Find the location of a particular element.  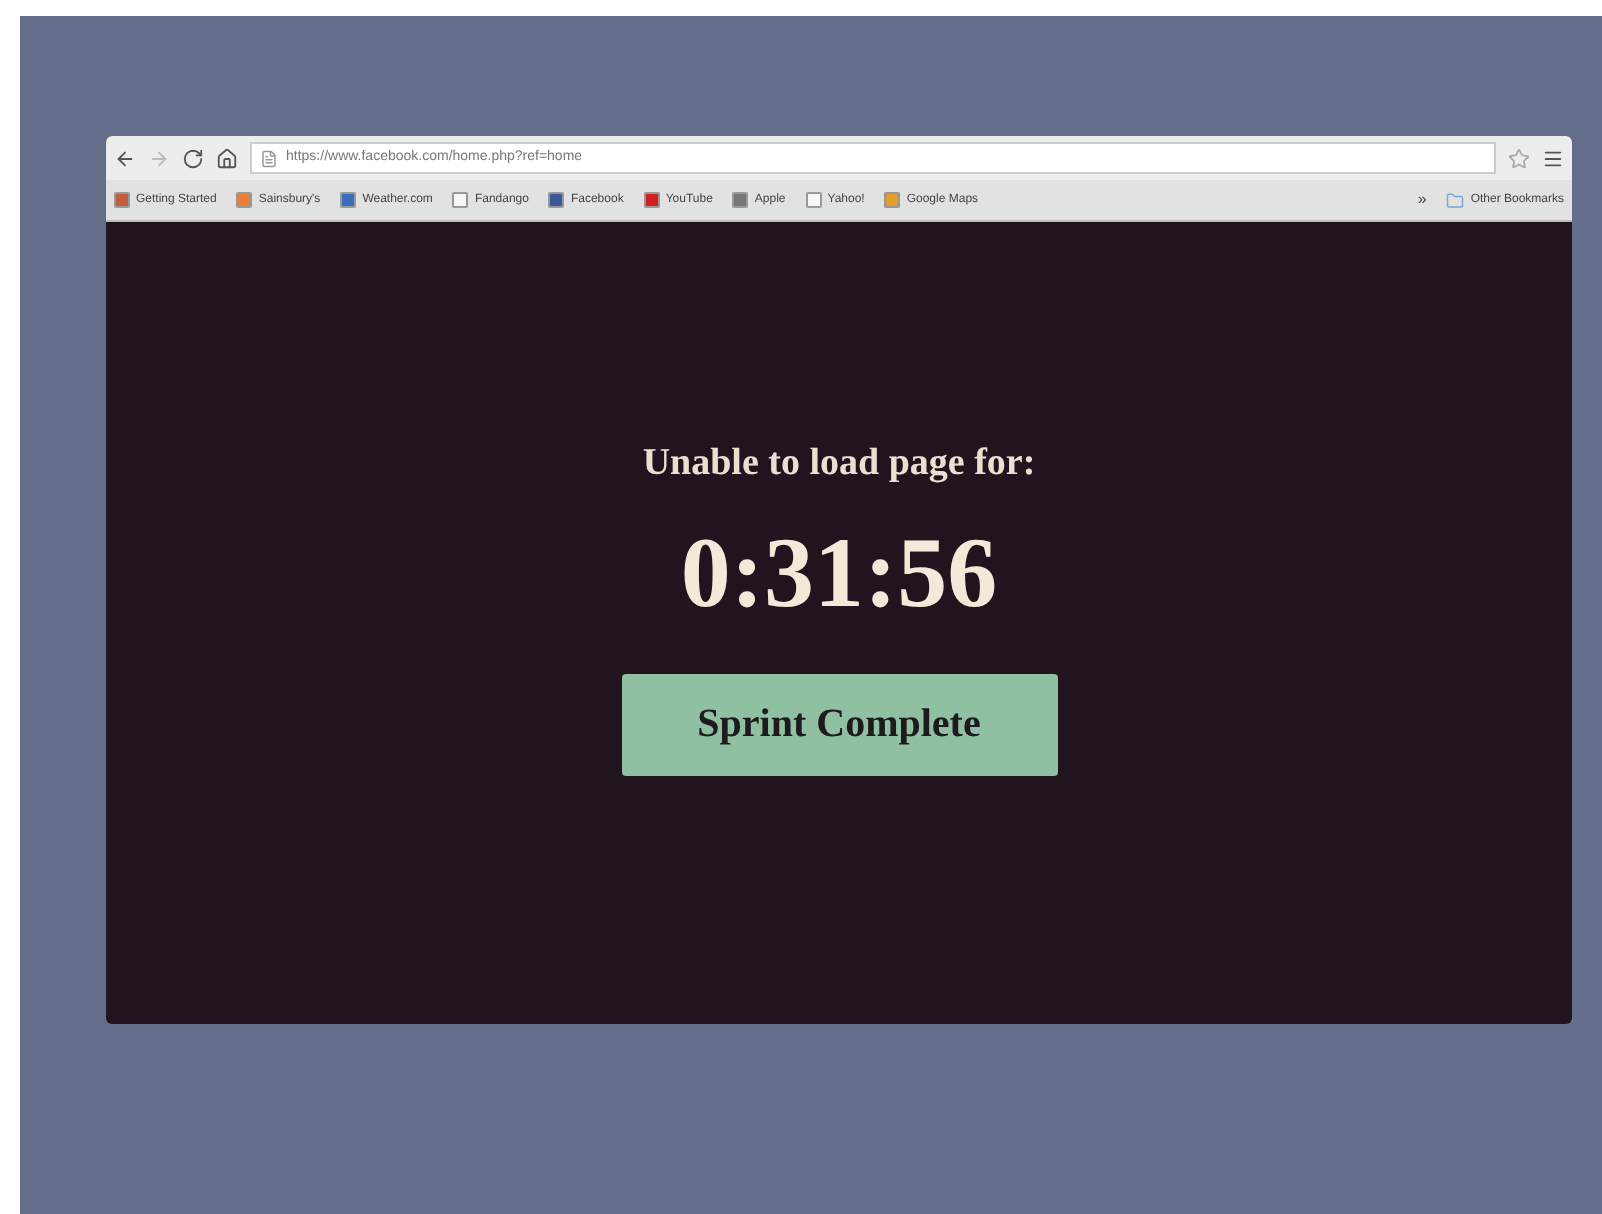

page-icon is located at coordinates (269, 158).